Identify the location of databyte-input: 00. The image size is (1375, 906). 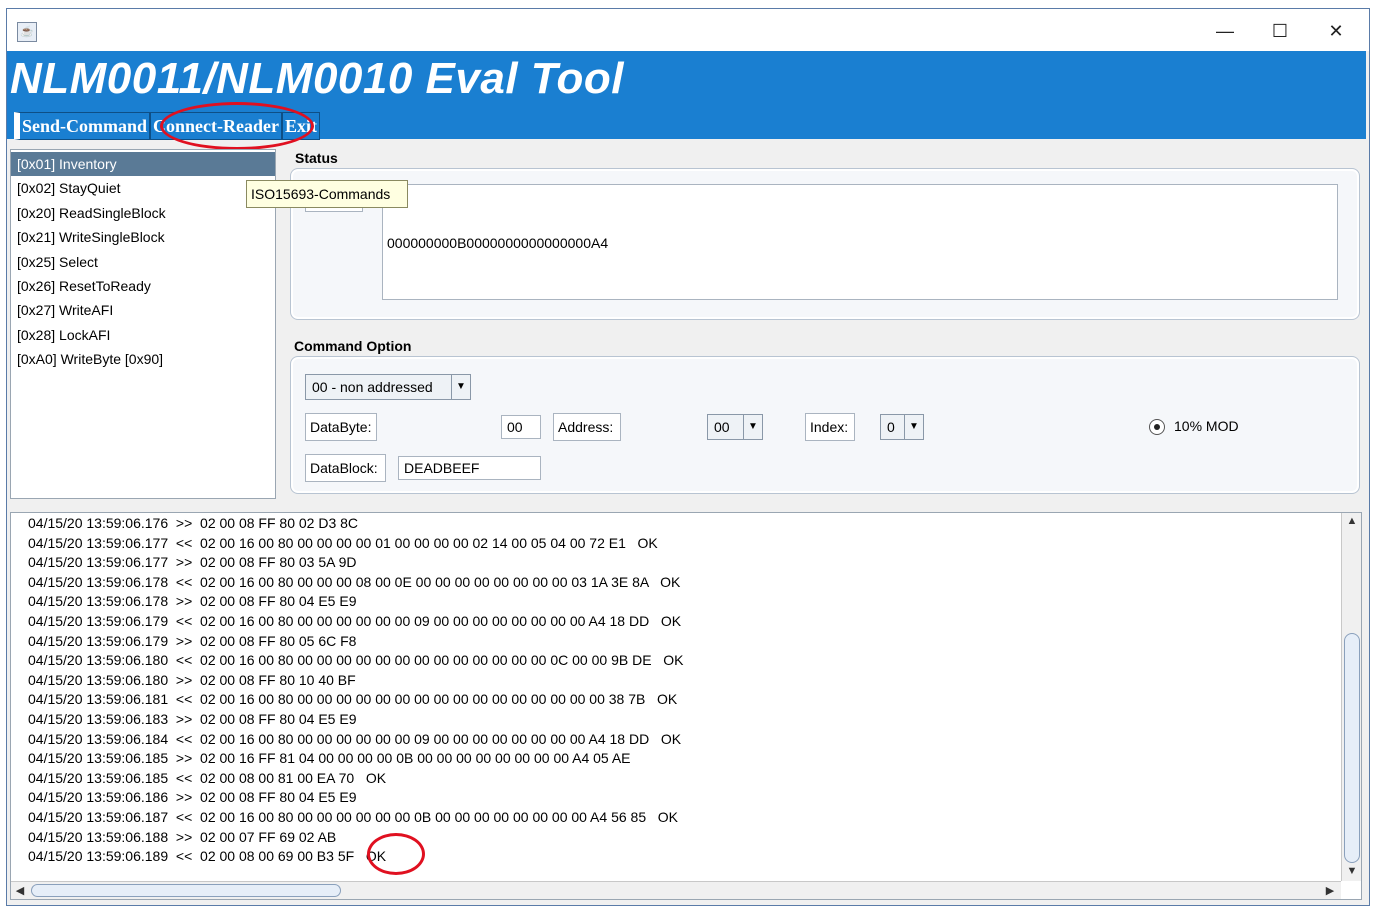
(521, 427).